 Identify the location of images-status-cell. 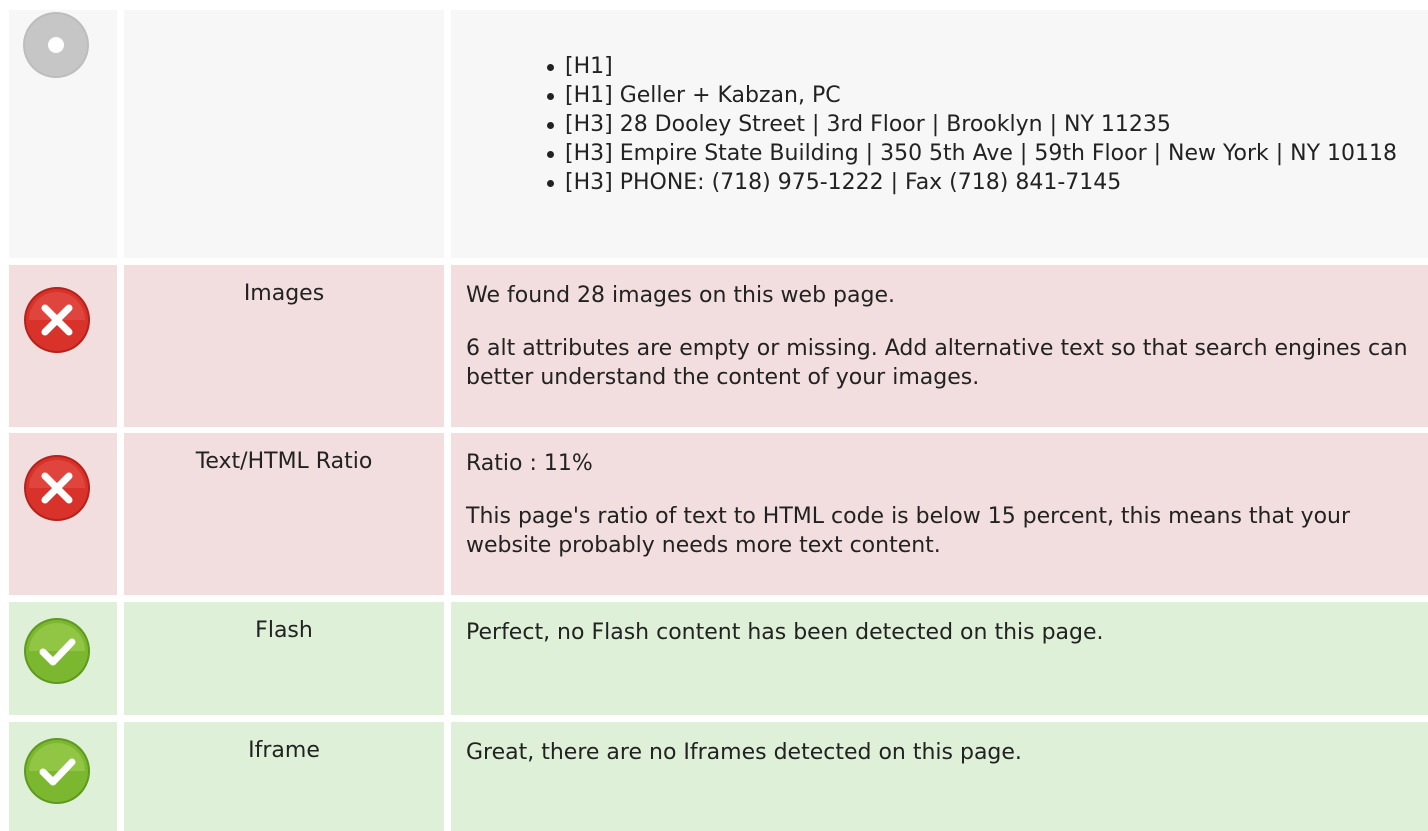
(63, 346).